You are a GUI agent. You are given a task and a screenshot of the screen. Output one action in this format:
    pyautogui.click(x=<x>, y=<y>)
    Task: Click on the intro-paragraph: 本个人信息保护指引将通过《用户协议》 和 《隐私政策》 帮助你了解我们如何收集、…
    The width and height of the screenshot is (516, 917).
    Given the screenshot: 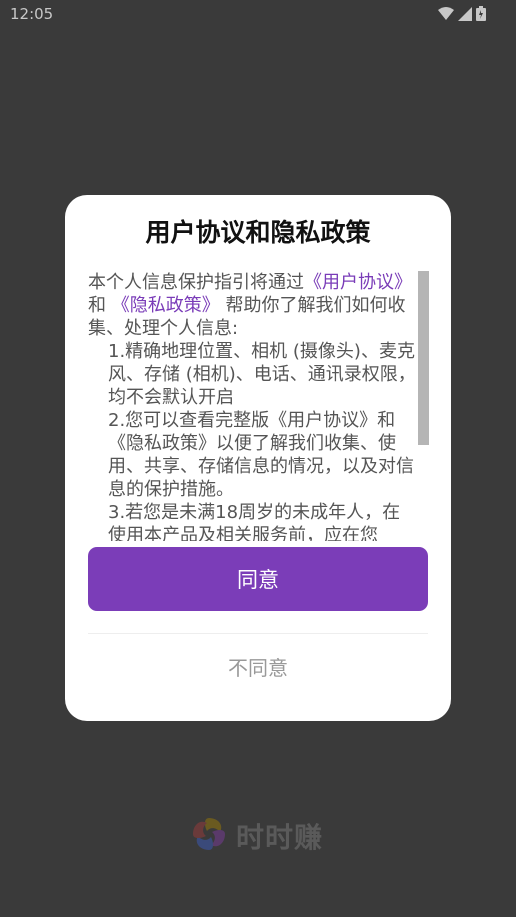 What is the action you would take?
    pyautogui.click(x=253, y=305)
    